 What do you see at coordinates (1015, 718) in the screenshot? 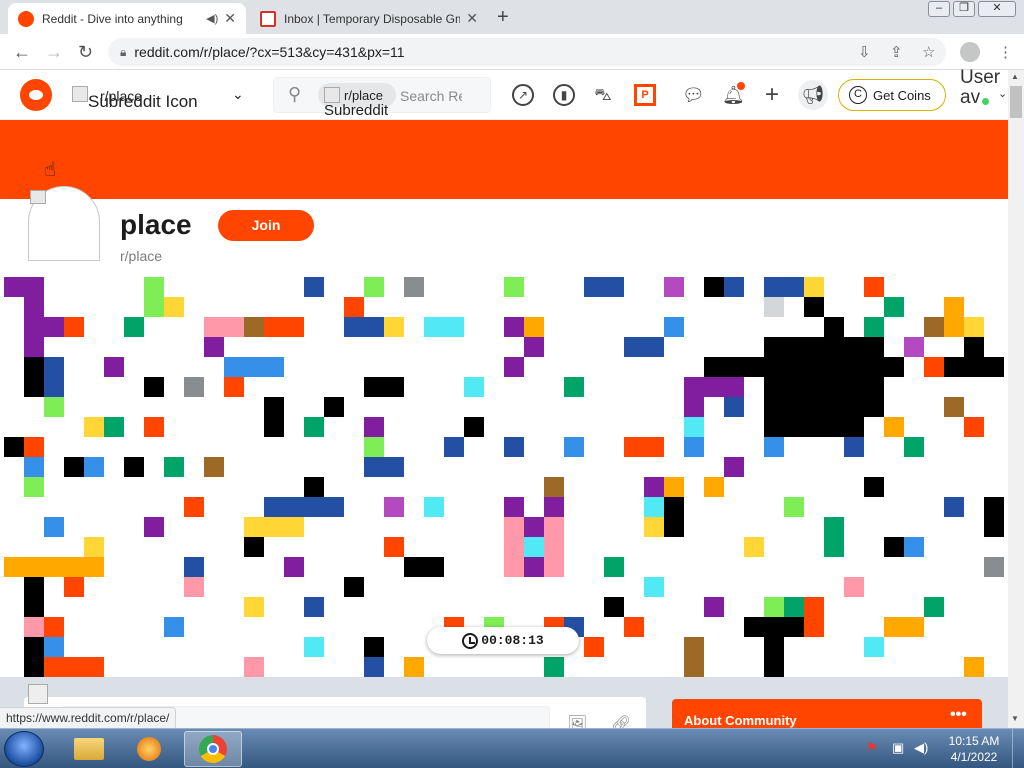
I see `scroll-down-icon: ▼` at bounding box center [1015, 718].